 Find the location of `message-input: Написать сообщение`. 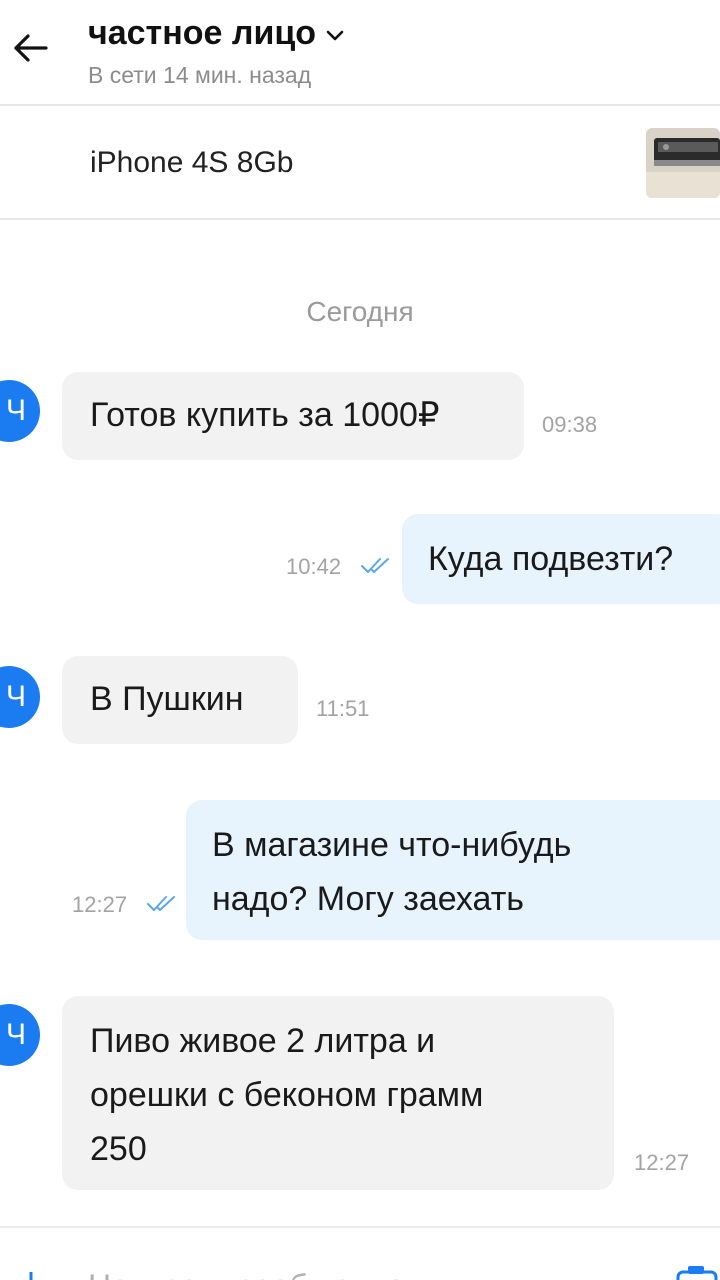

message-input: Написать сообщение is located at coordinates (246, 1274).